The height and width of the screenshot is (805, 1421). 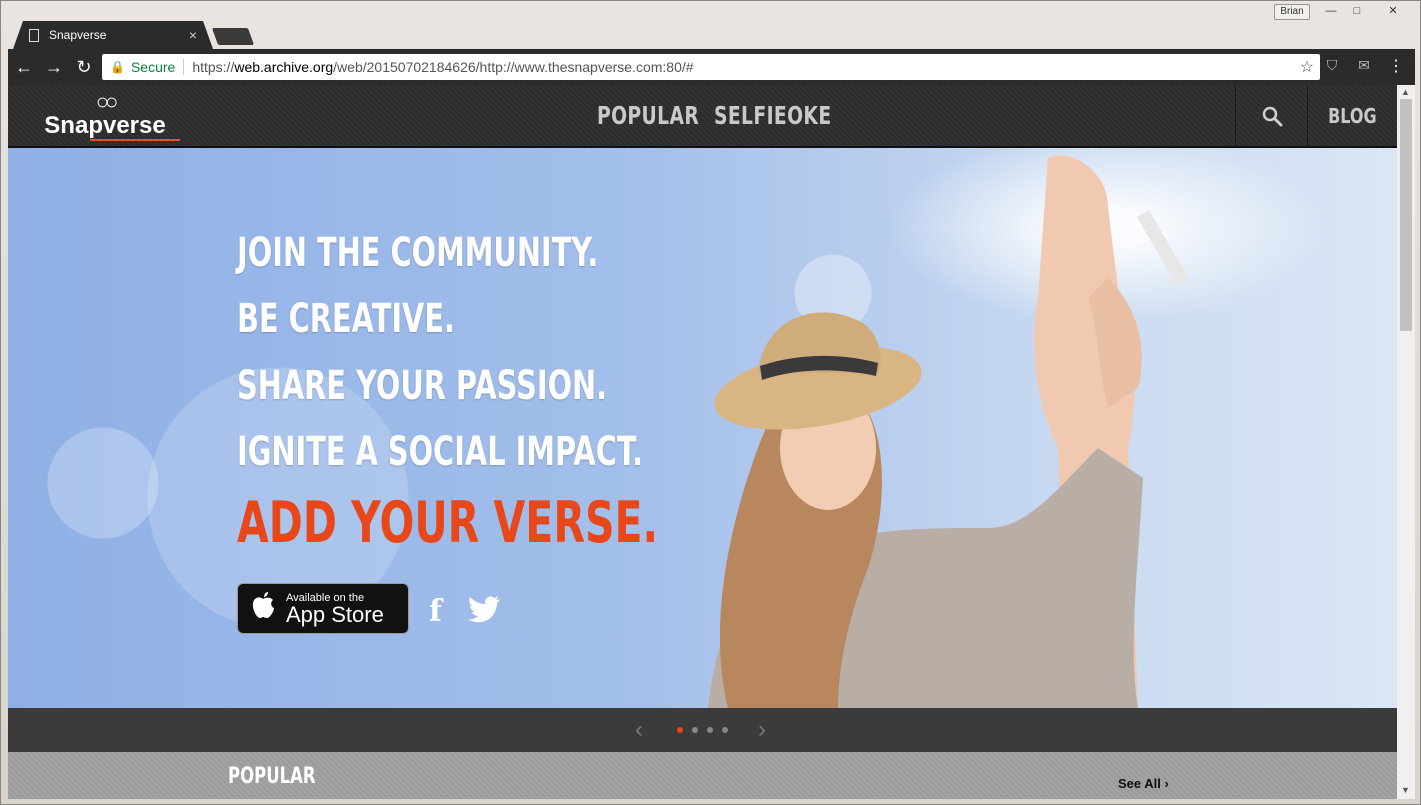 I want to click on see-all-link: See All ›, so click(x=1143, y=783).